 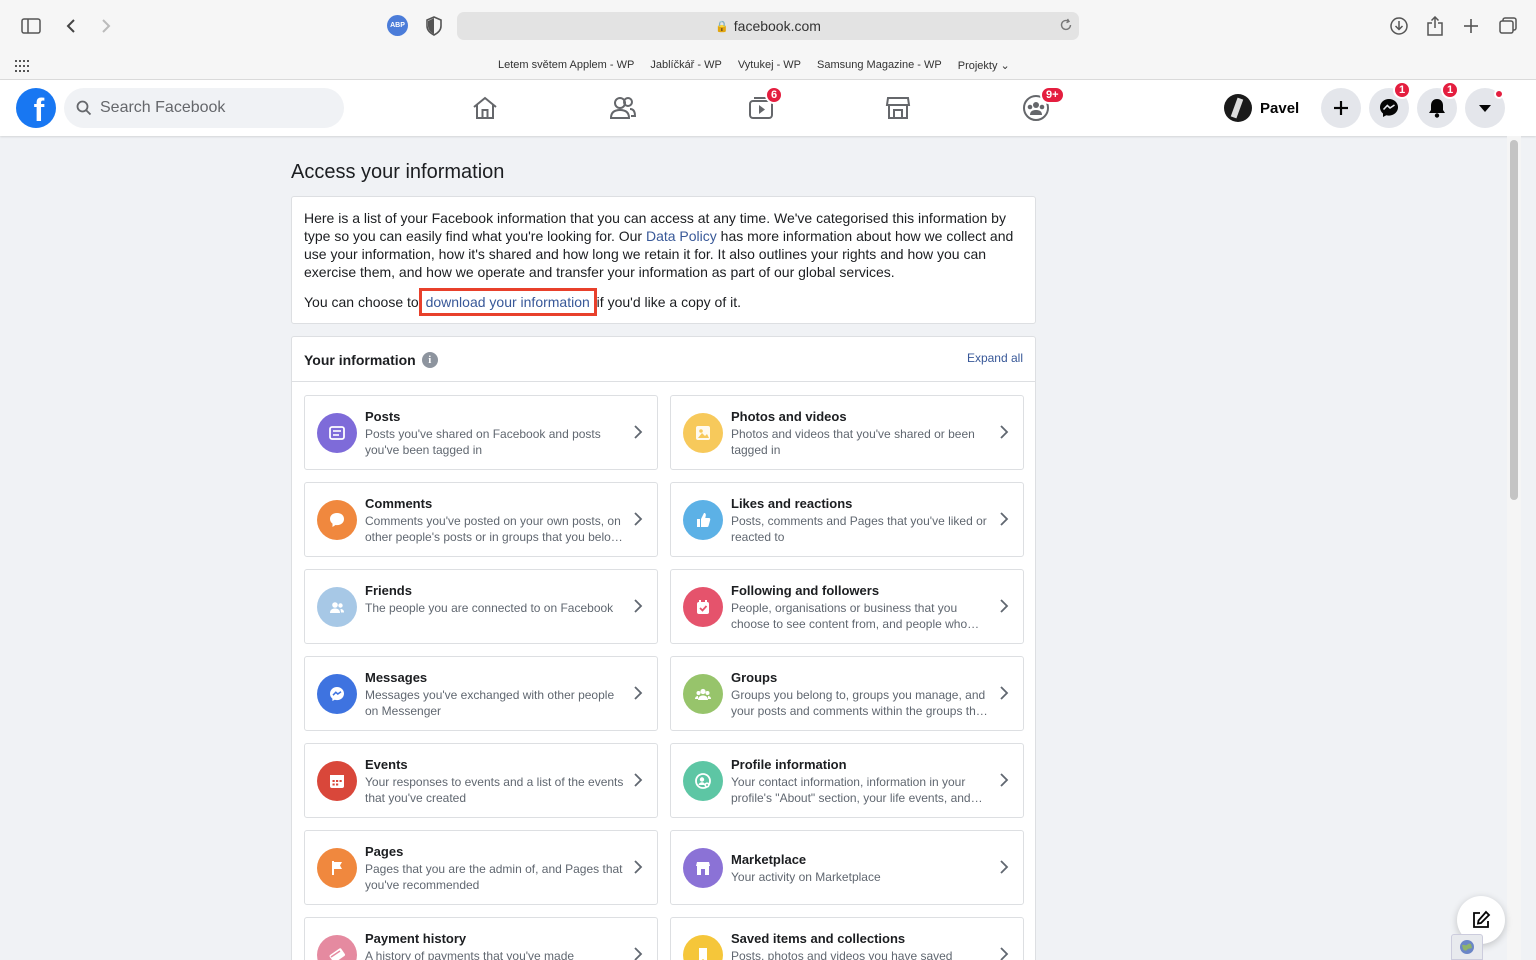 I want to click on shield-extension-icon, so click(x=434, y=28).